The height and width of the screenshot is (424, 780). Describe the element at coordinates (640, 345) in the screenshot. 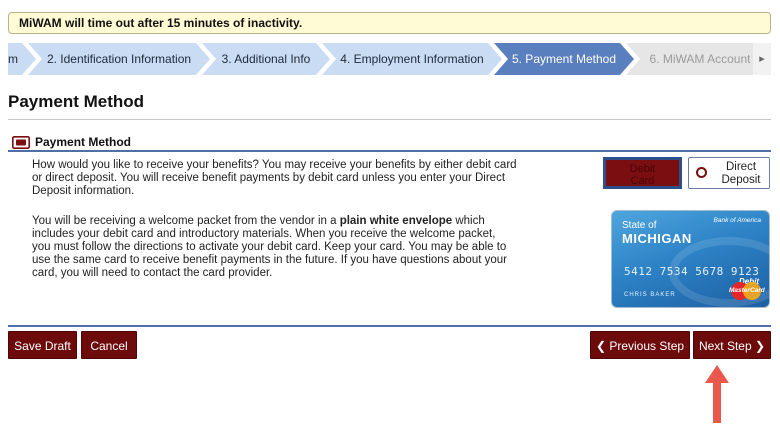

I see `previous-step-button: ❮ Previous Step` at that location.